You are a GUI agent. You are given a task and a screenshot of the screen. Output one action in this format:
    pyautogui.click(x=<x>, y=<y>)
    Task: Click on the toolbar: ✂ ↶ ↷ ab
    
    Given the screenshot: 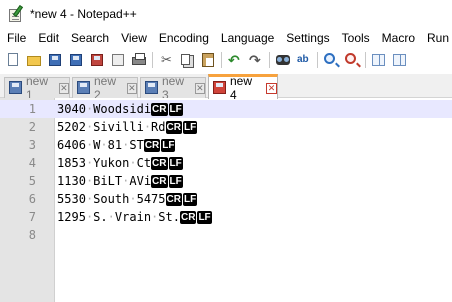 What is the action you would take?
    pyautogui.click(x=226, y=60)
    